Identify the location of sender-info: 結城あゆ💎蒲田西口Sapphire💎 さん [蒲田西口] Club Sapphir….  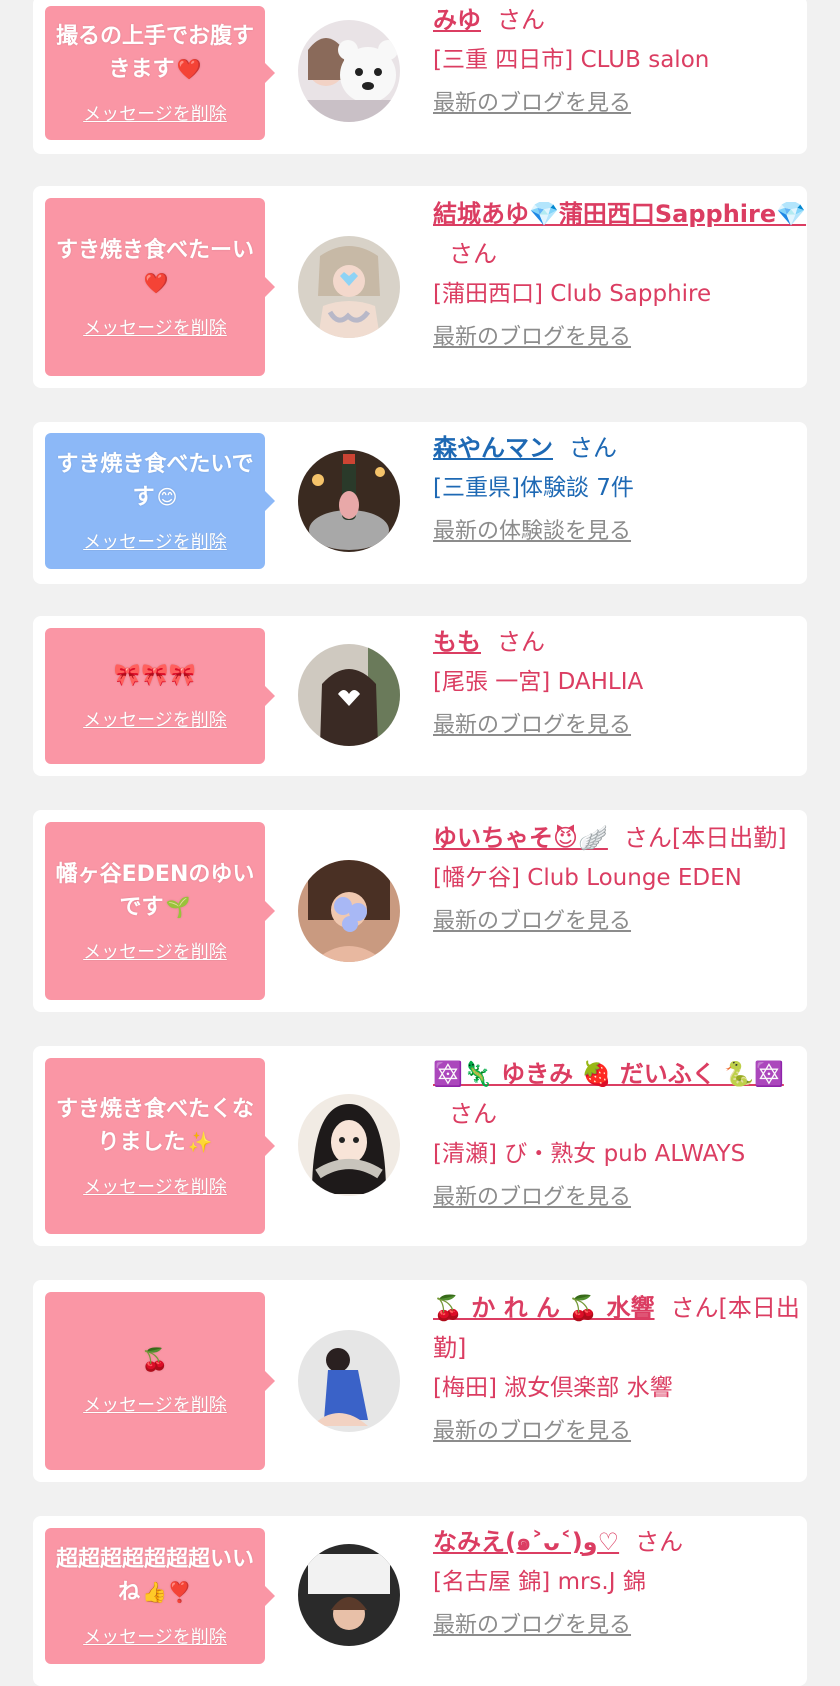
(623, 276).